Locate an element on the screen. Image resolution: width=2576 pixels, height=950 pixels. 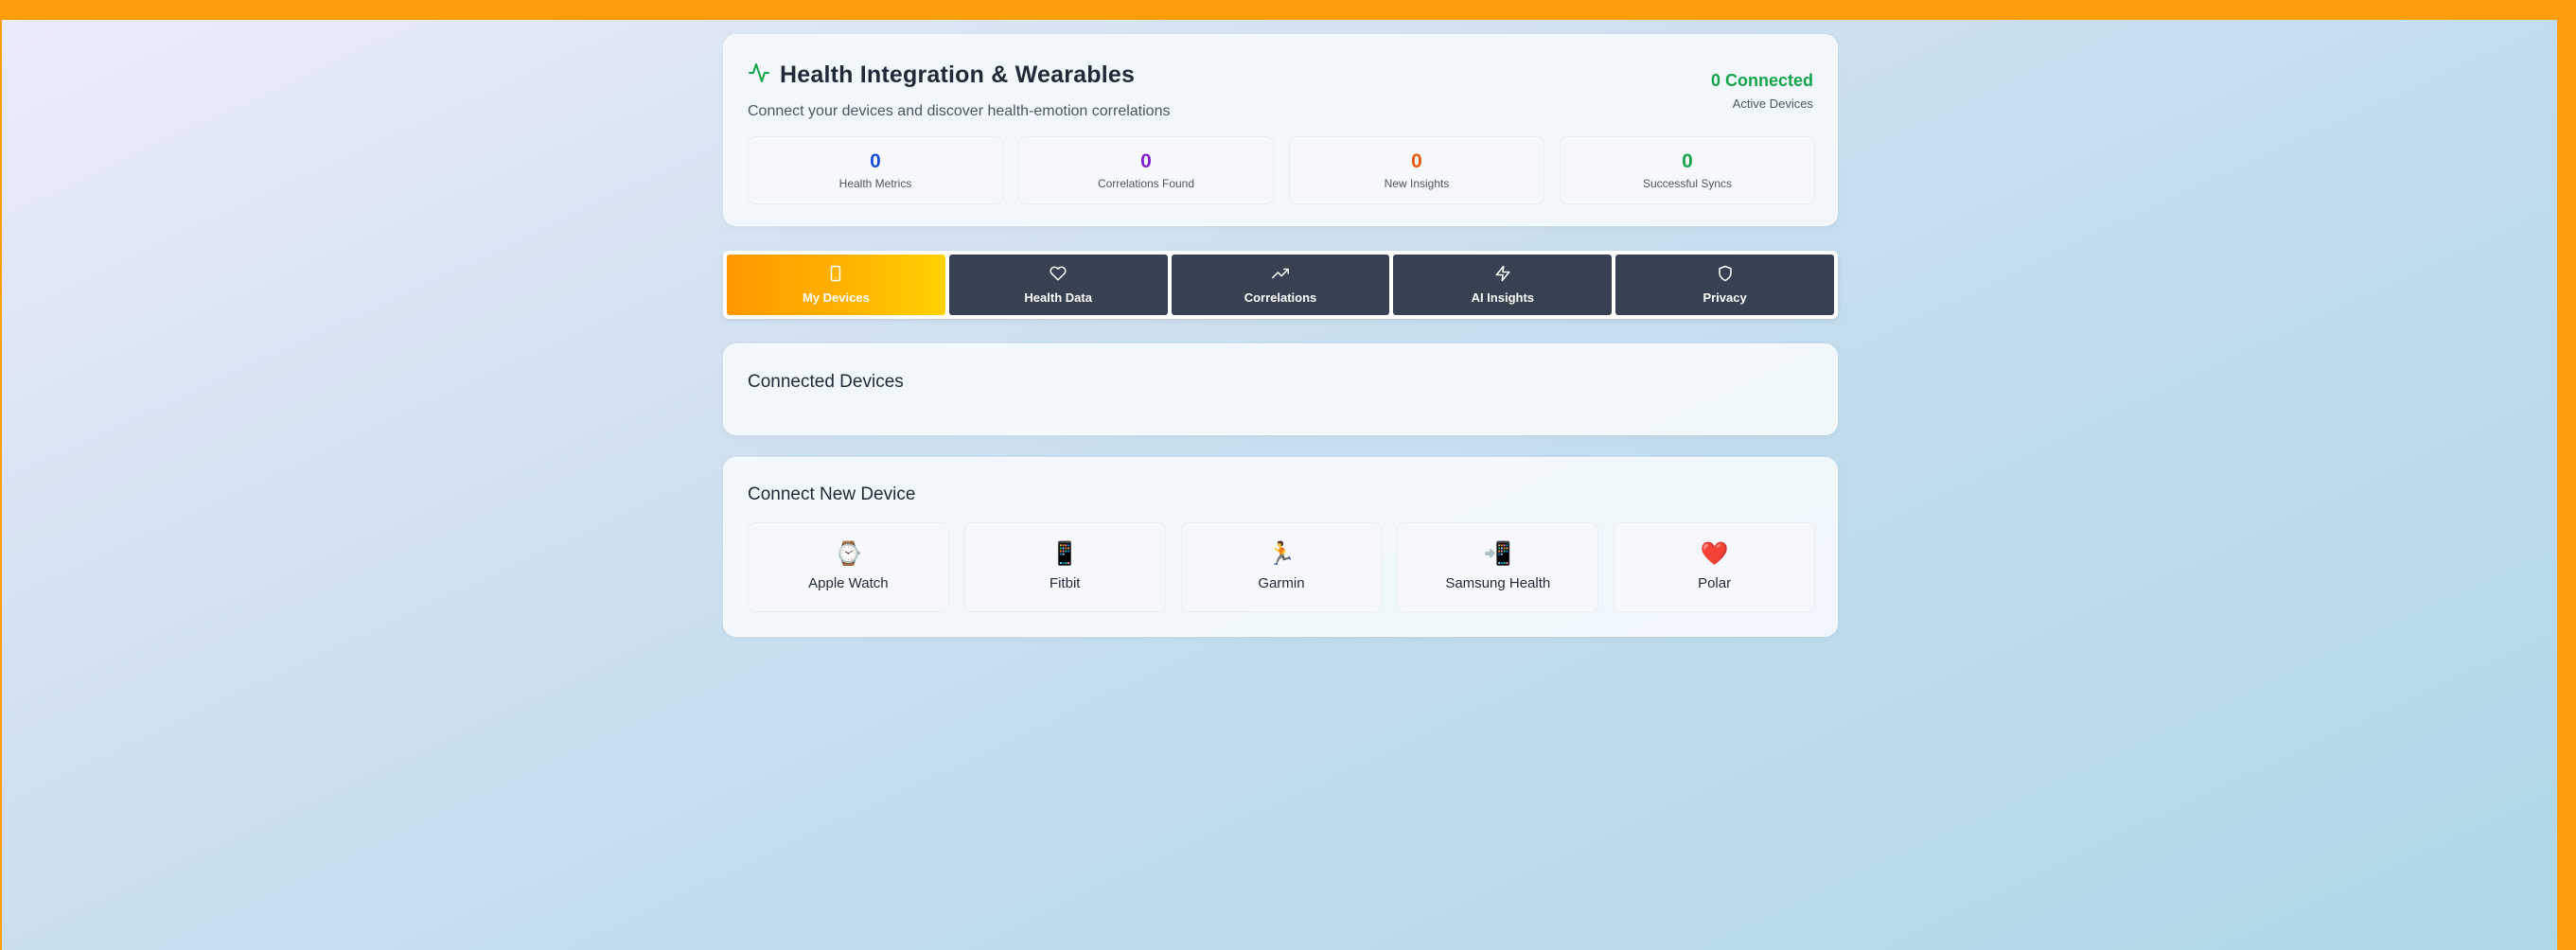
device-polar: ❤️ Polar is located at coordinates (1714, 567).